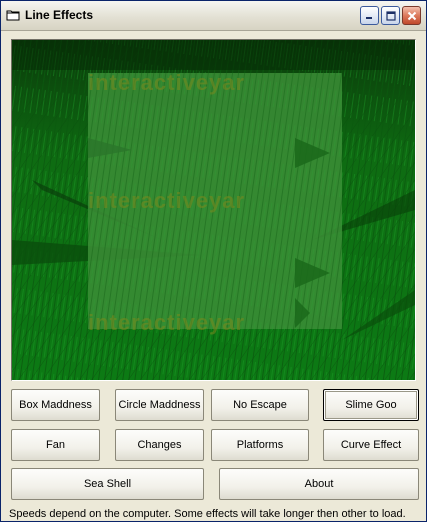 This screenshot has height=522, width=427. I want to click on minimize-icon, so click(369, 15).